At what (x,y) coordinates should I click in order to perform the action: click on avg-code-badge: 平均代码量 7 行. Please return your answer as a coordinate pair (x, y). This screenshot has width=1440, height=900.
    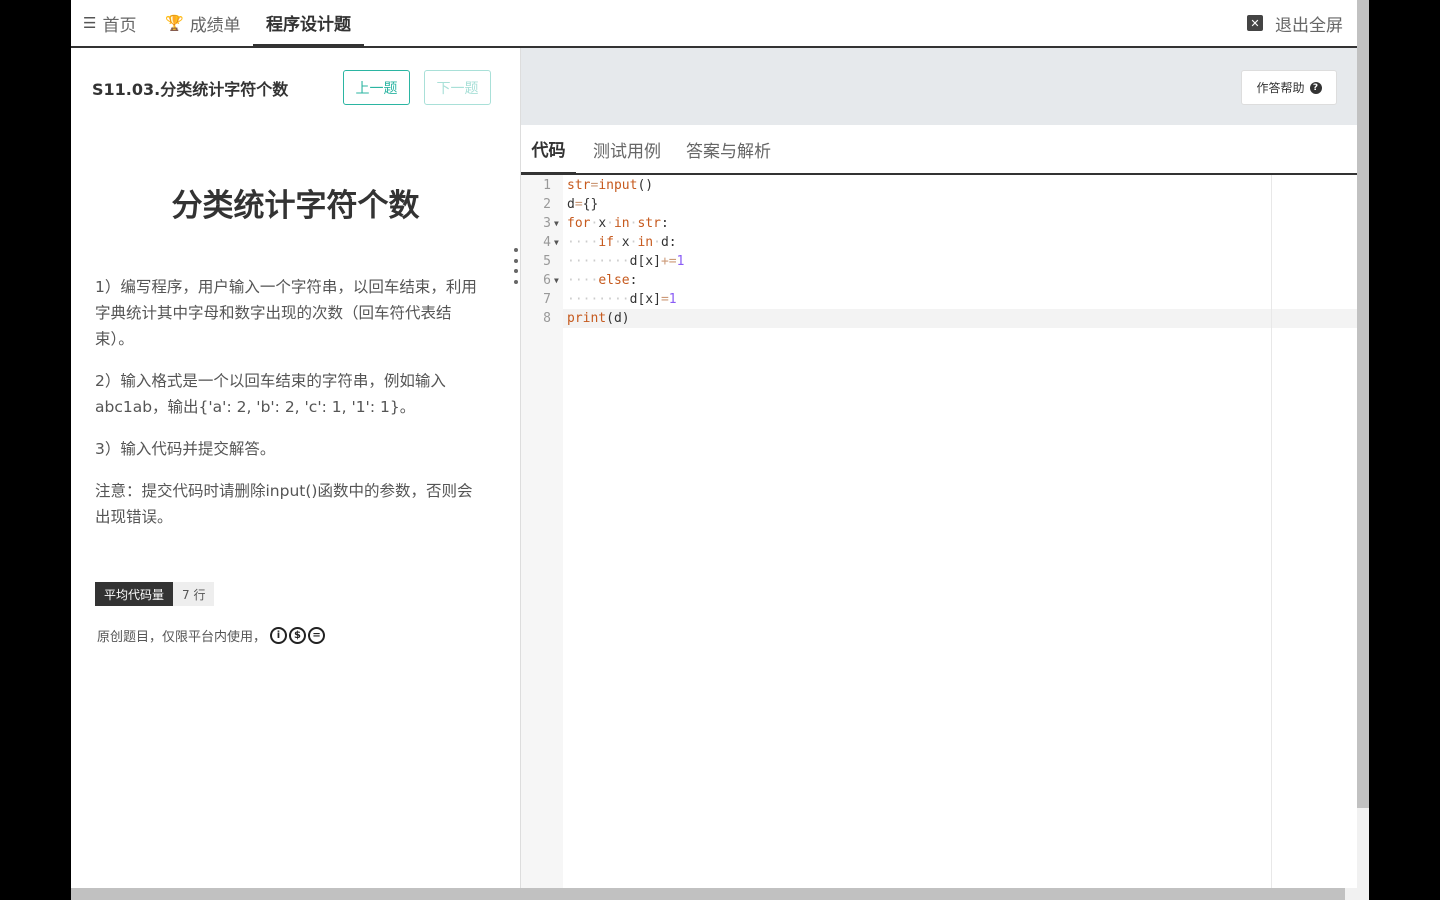
    Looking at the image, I should click on (155, 594).